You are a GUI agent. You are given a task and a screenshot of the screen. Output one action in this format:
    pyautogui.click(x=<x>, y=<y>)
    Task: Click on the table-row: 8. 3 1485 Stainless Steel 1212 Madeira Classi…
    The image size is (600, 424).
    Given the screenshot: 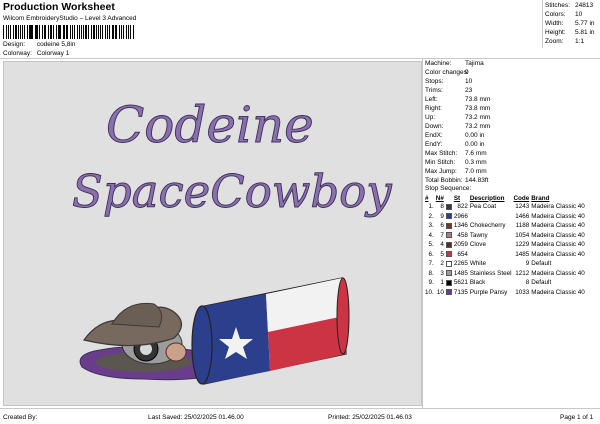 What is the action you would take?
    pyautogui.click(x=505, y=274)
    